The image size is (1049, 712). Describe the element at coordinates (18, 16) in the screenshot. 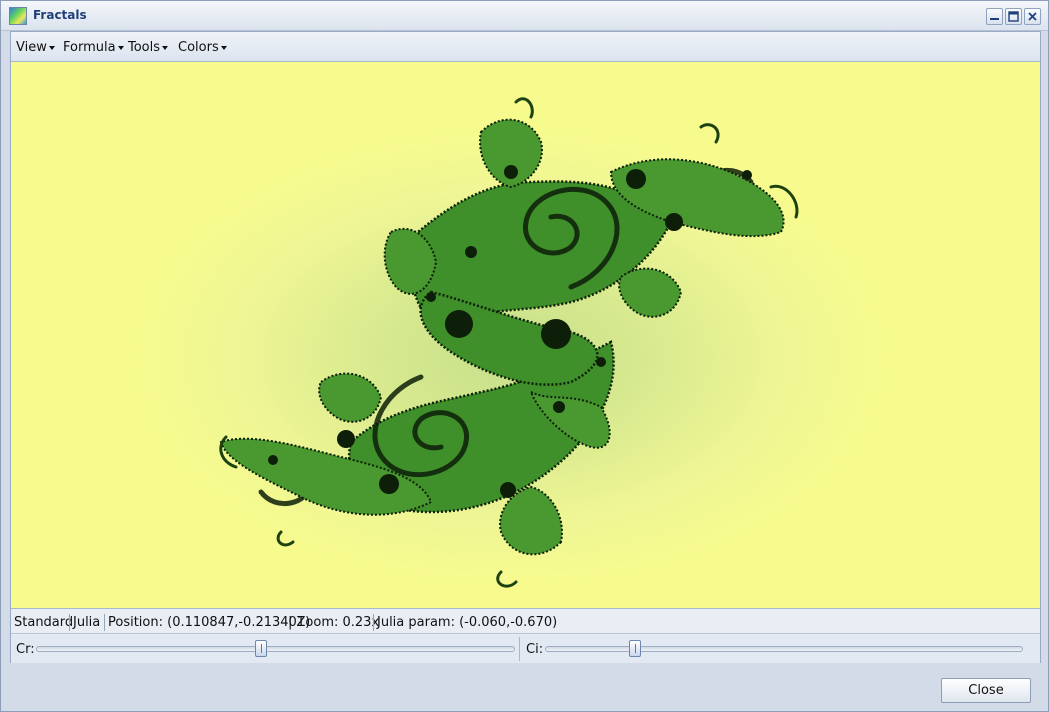

I see `fractal-app-icon` at that location.